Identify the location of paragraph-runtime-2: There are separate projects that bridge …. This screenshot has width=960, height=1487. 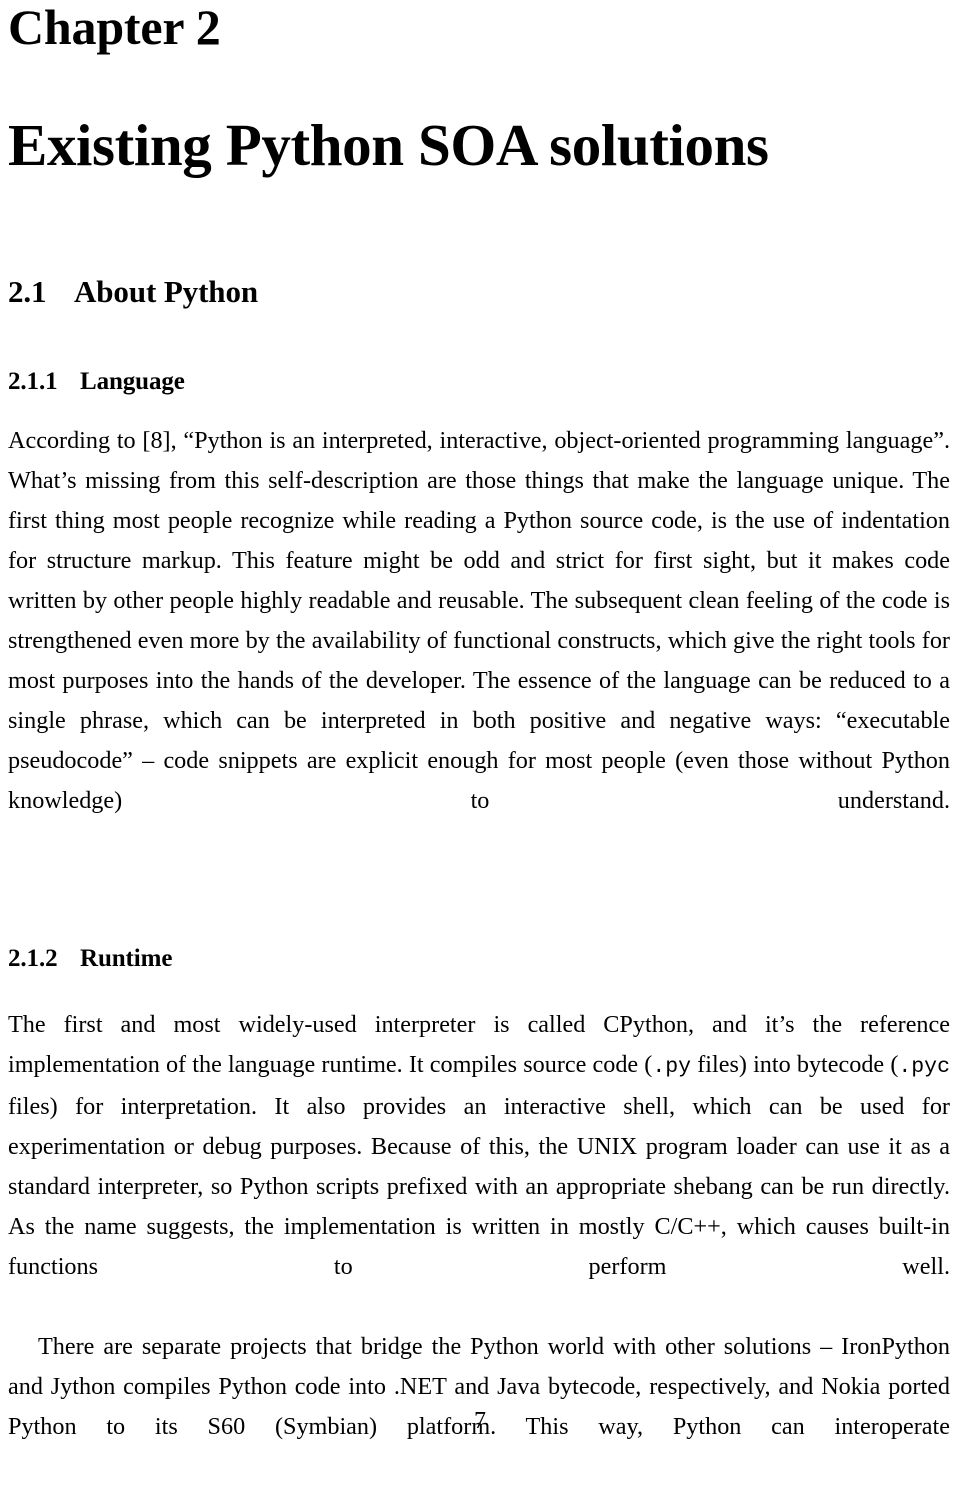
(479, 1386).